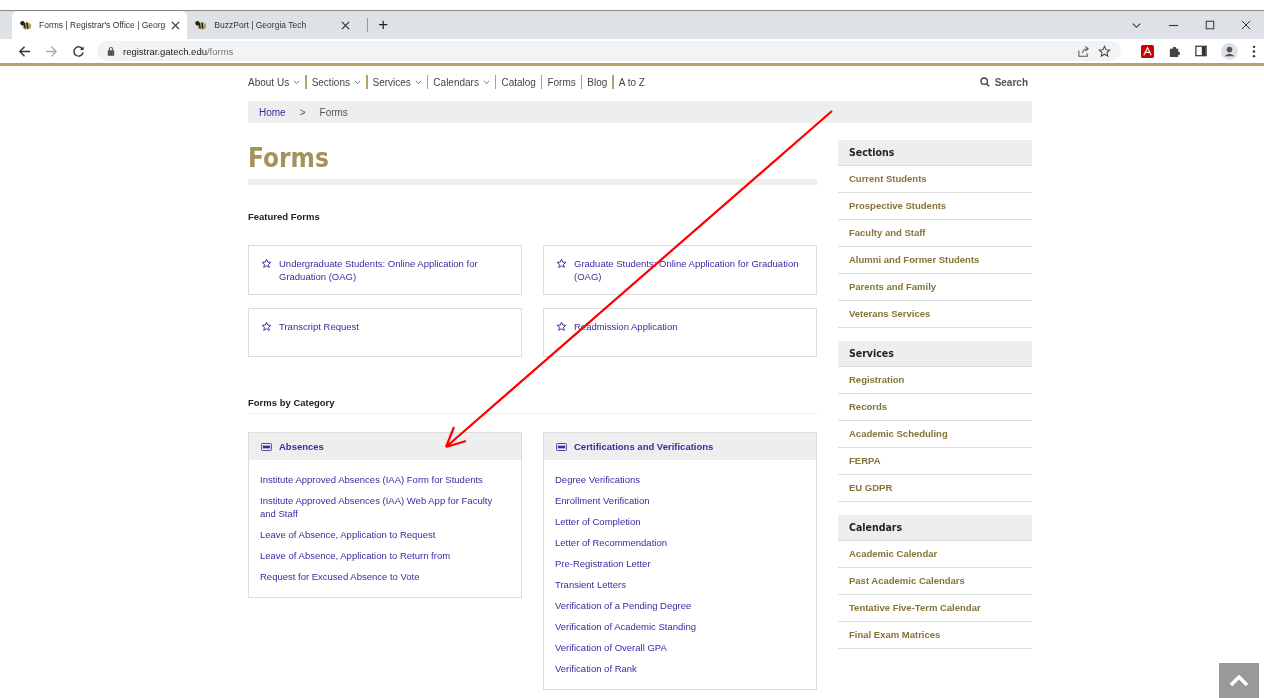 This screenshot has height=698, width=1264. I want to click on nav-link: A to Z, so click(631, 82).